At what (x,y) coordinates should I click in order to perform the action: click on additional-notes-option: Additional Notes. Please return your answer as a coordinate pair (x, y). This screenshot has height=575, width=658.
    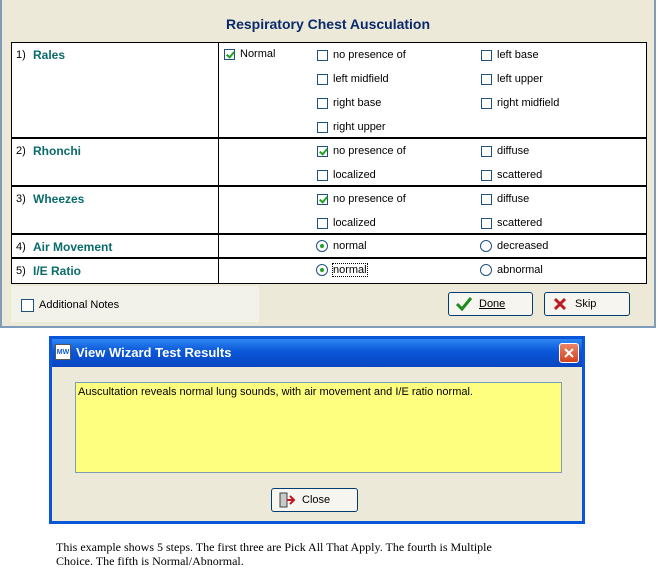
    Looking at the image, I should click on (70, 305).